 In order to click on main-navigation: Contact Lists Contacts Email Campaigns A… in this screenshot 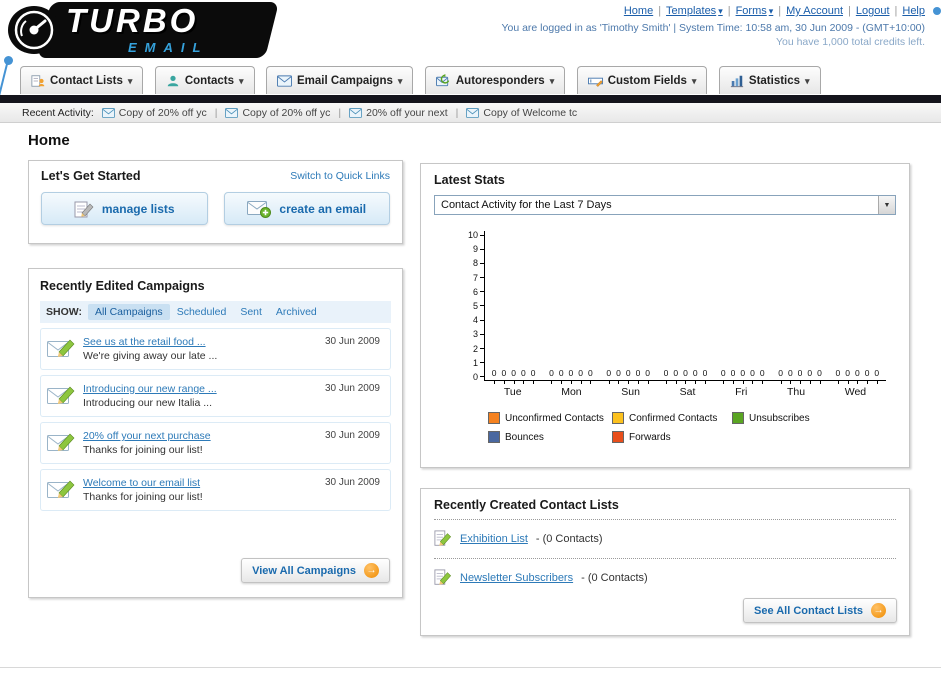, I will do `click(470, 80)`.